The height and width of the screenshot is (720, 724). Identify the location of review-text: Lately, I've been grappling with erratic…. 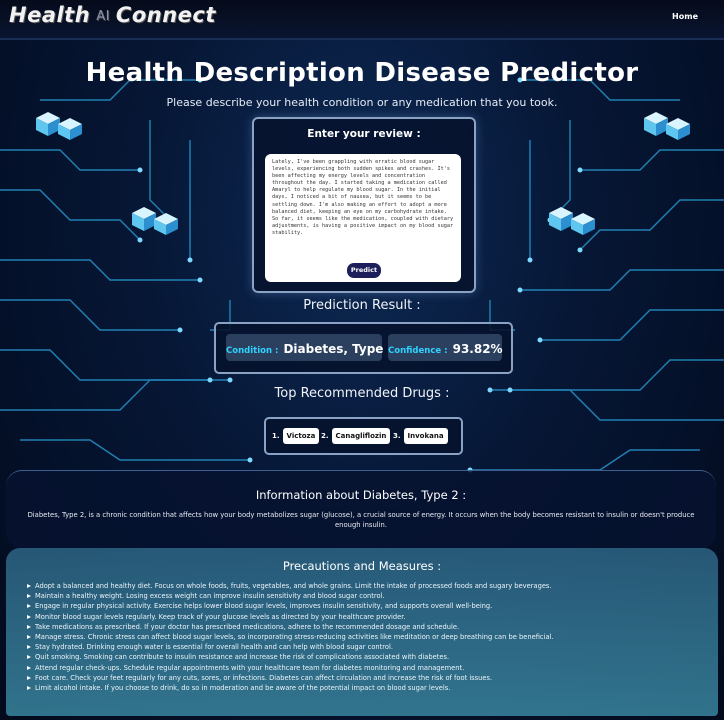
(363, 197).